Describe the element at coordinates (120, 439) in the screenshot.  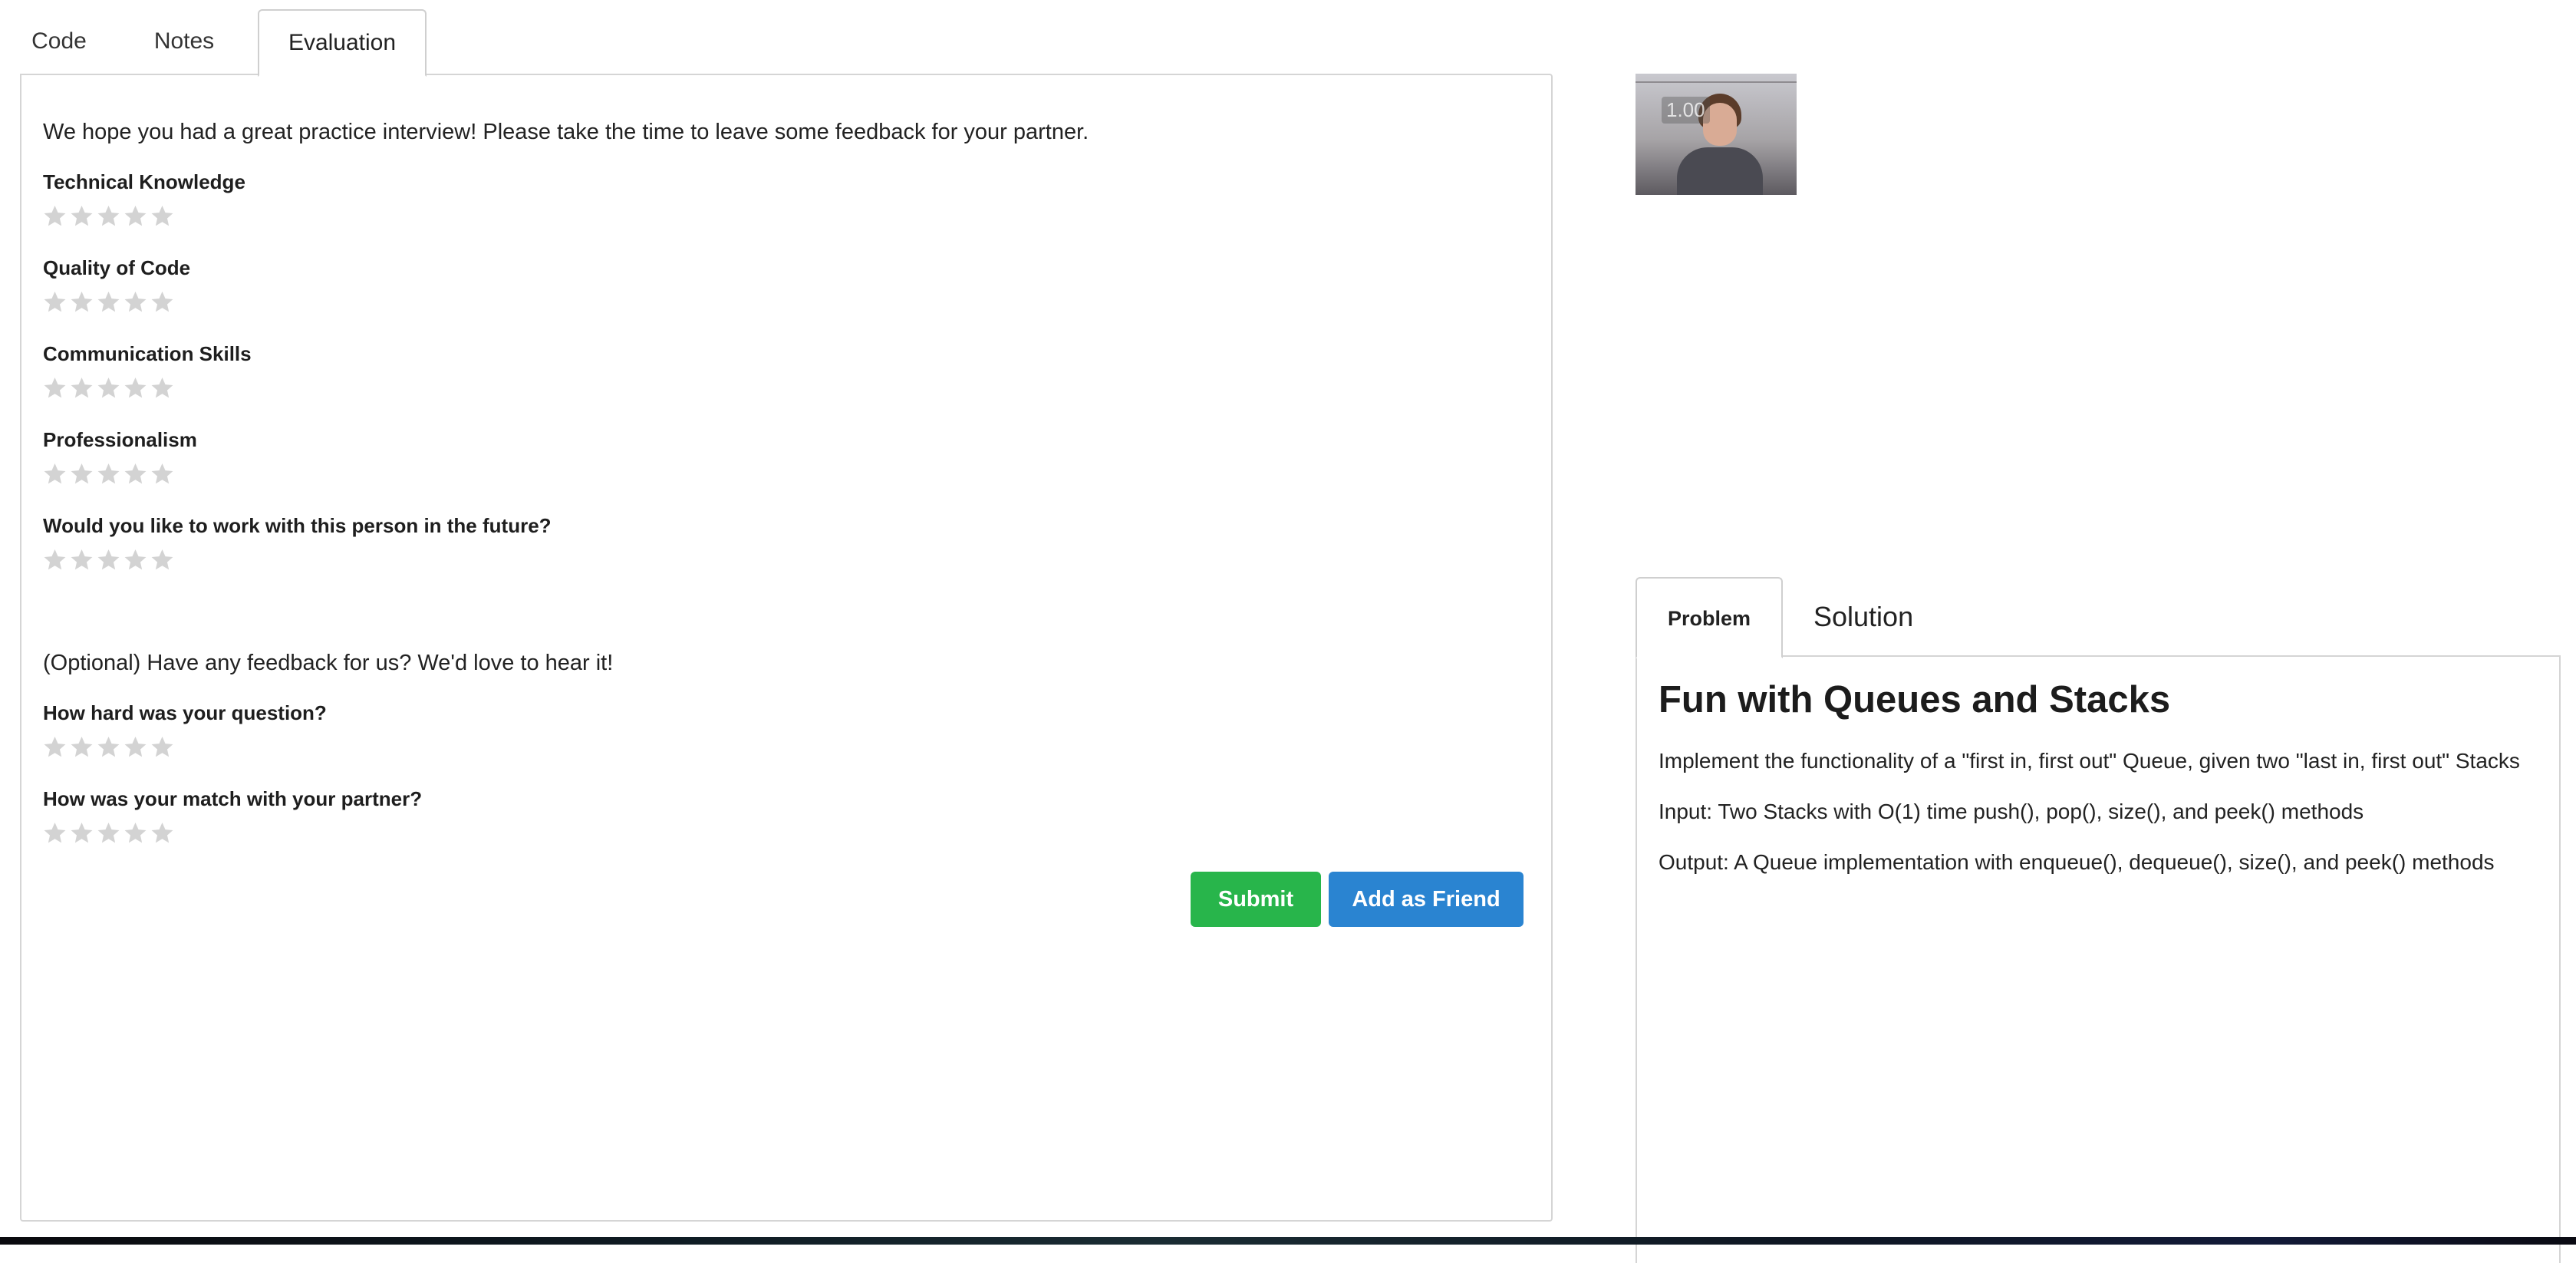
I see `question-label-professionalism: Professionalism` at that location.